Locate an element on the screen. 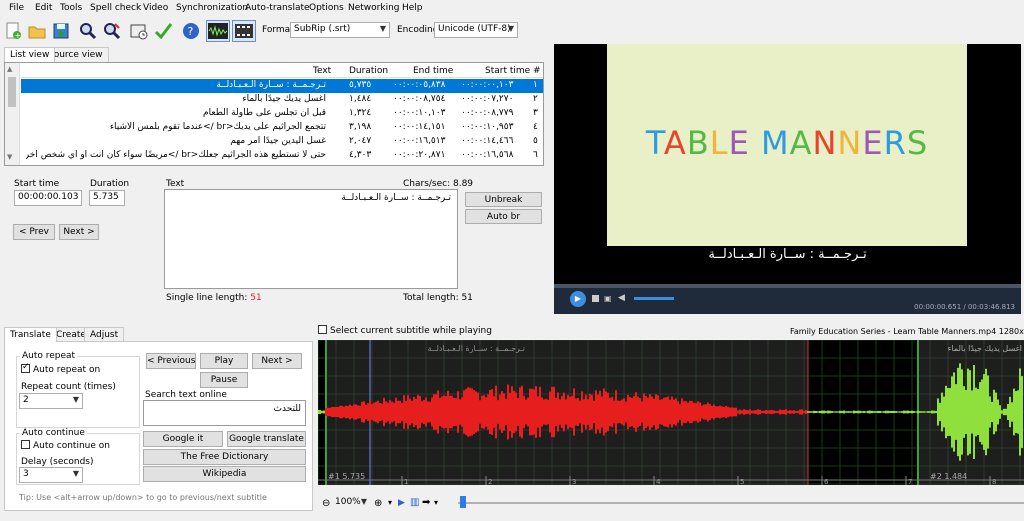 Image resolution: width=1024 pixels, height=521 pixels. next-button-translate: Next > is located at coordinates (277, 361).